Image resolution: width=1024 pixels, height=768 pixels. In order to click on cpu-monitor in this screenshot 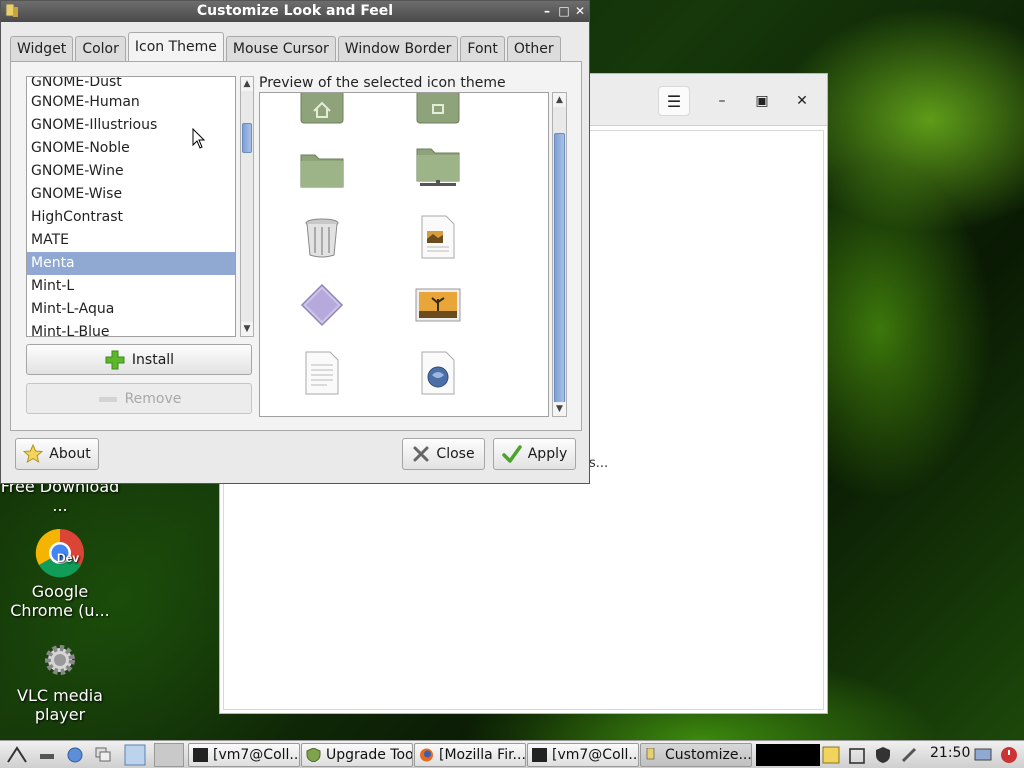, I will do `click(788, 755)`.